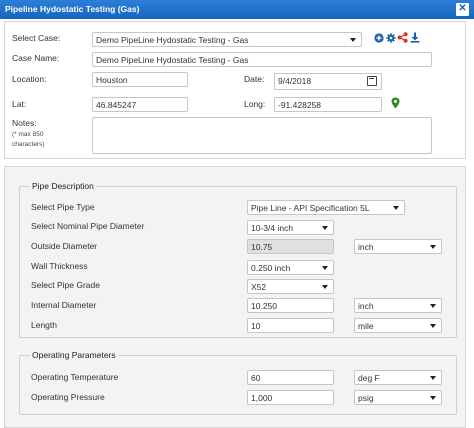 The image size is (474, 428). Describe the element at coordinates (59, 266) in the screenshot. I see `wall-thickness-label: Wall Thickness` at that location.